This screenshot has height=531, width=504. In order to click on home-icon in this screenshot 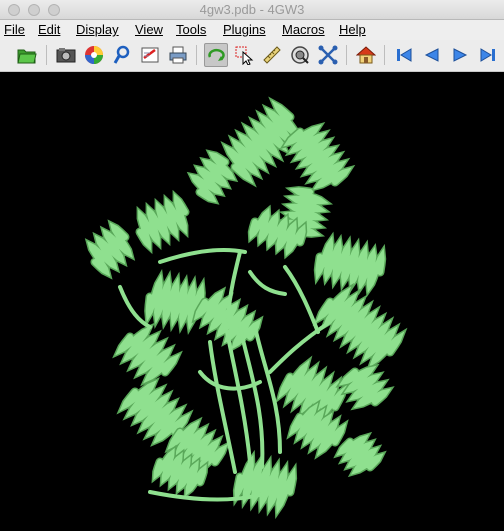, I will do `click(366, 55)`.